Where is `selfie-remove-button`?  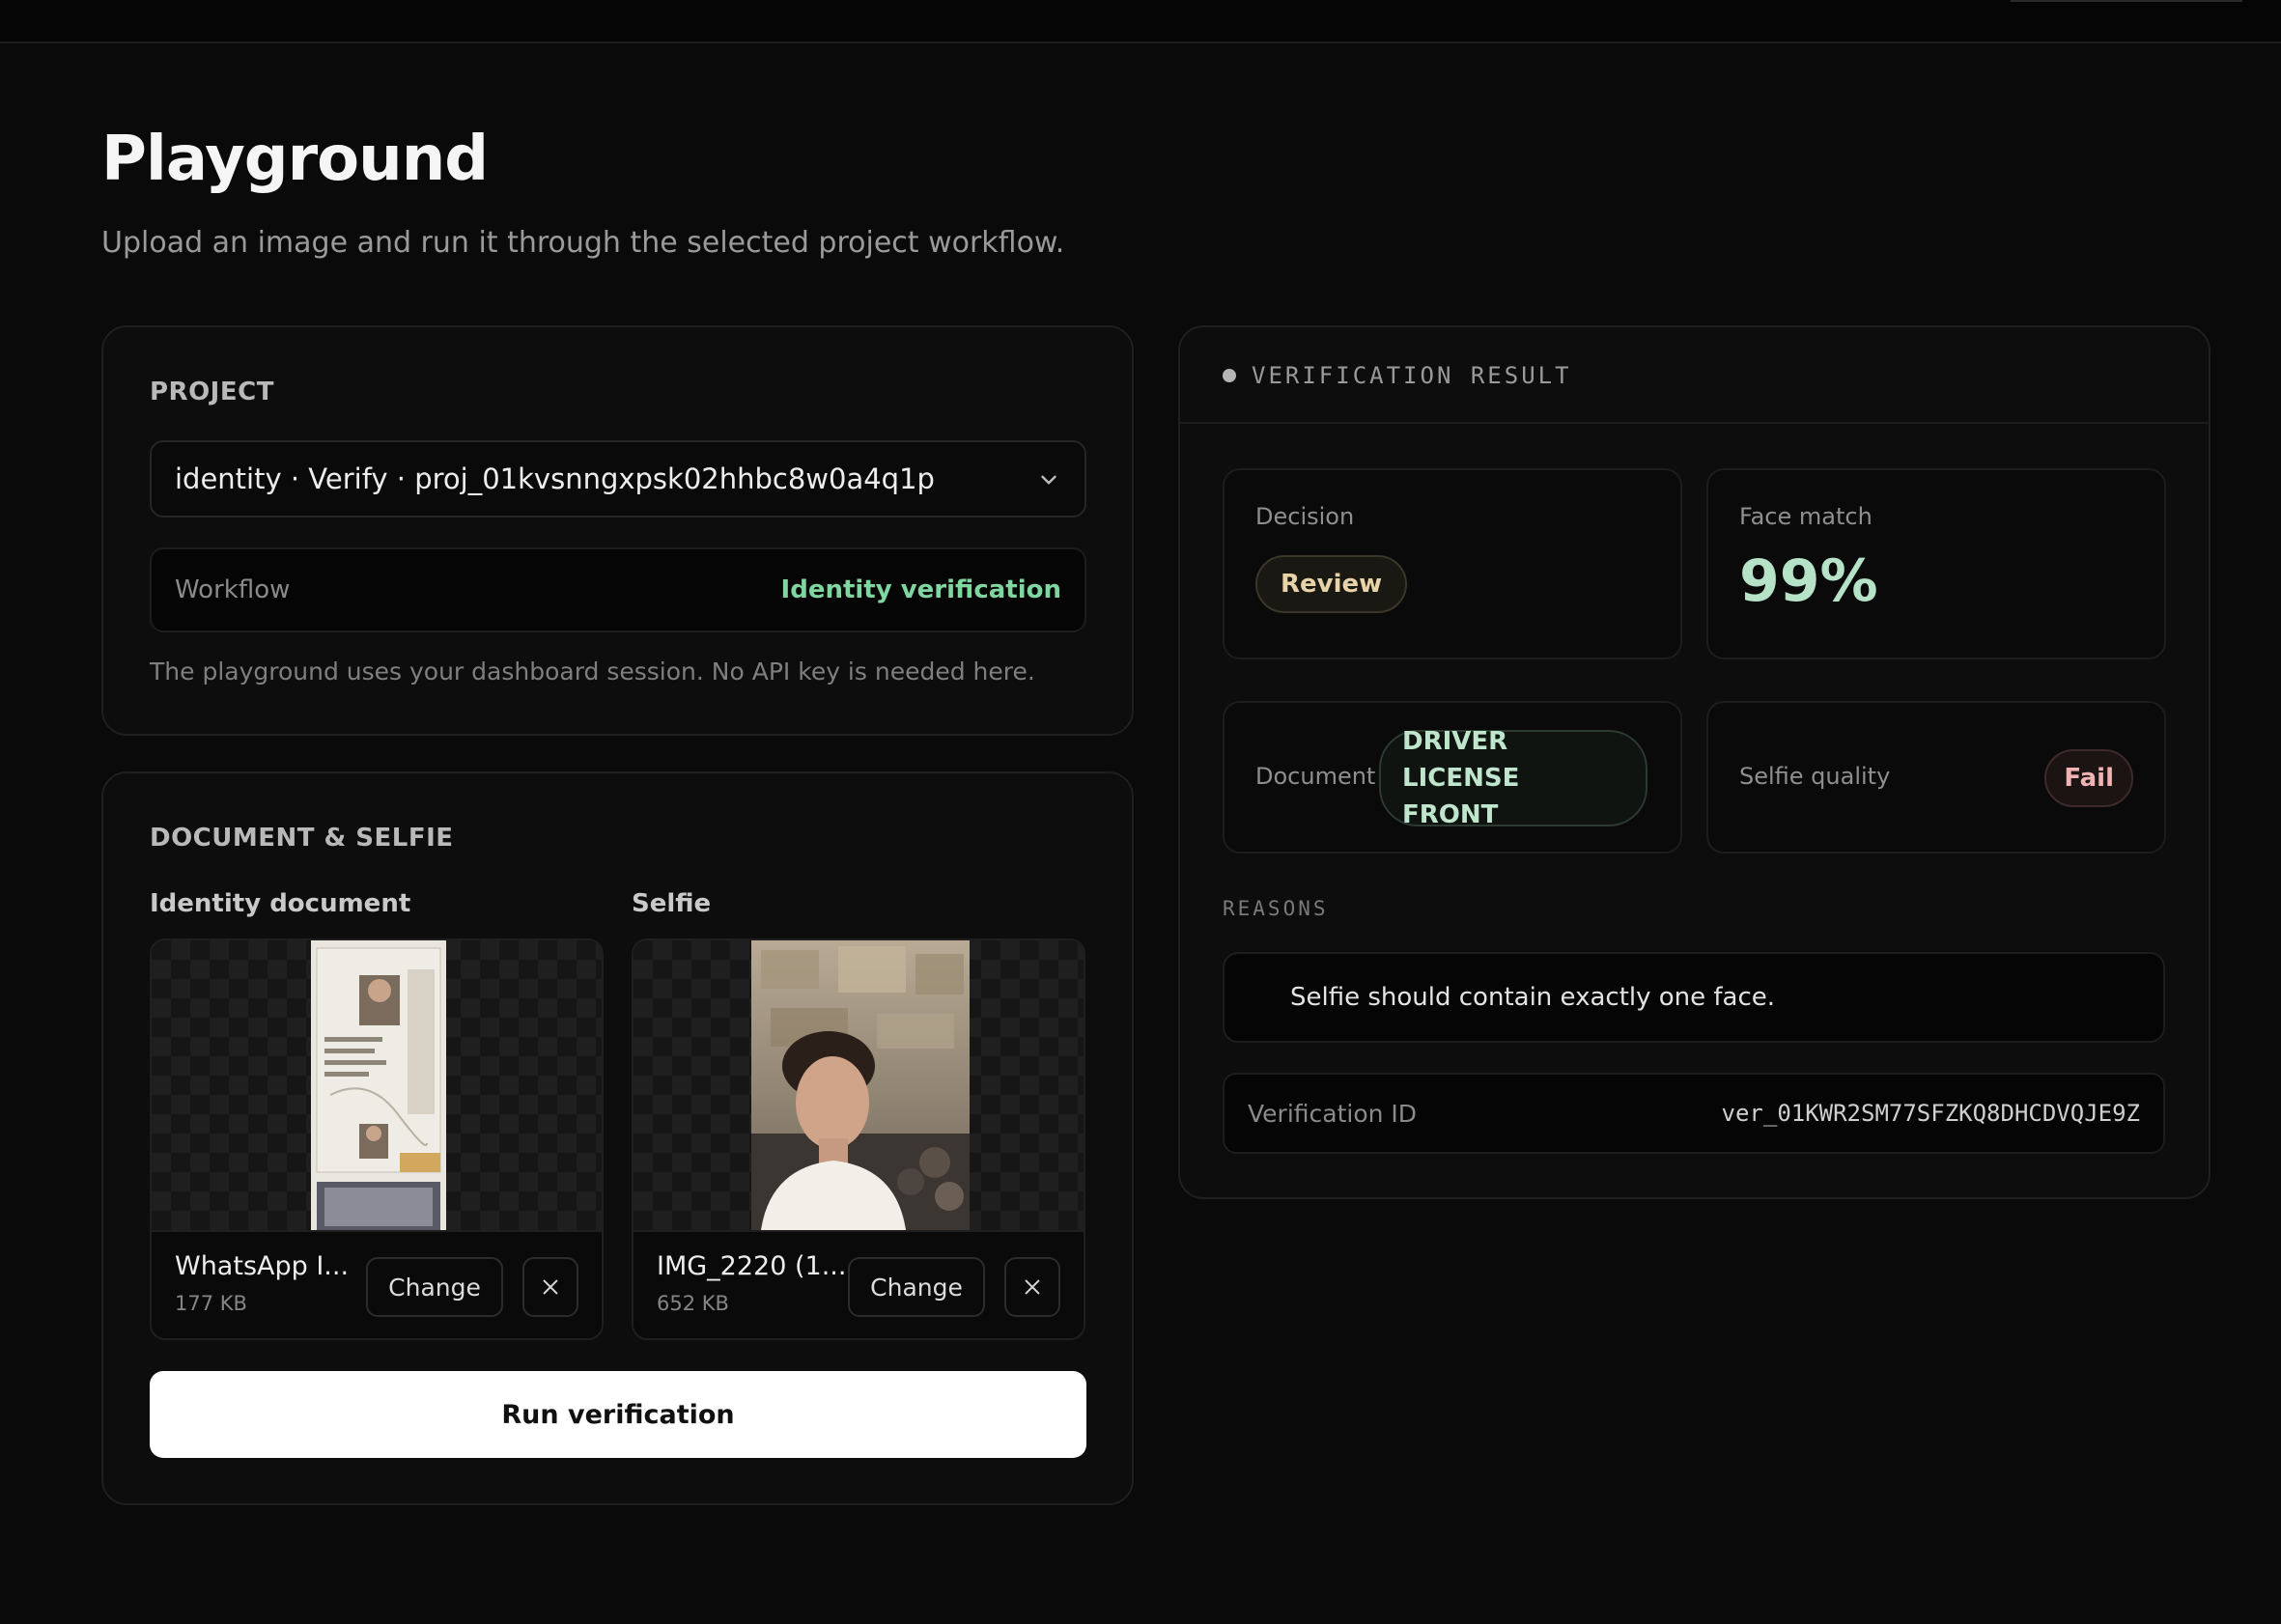
selfie-remove-button is located at coordinates (1032, 1287).